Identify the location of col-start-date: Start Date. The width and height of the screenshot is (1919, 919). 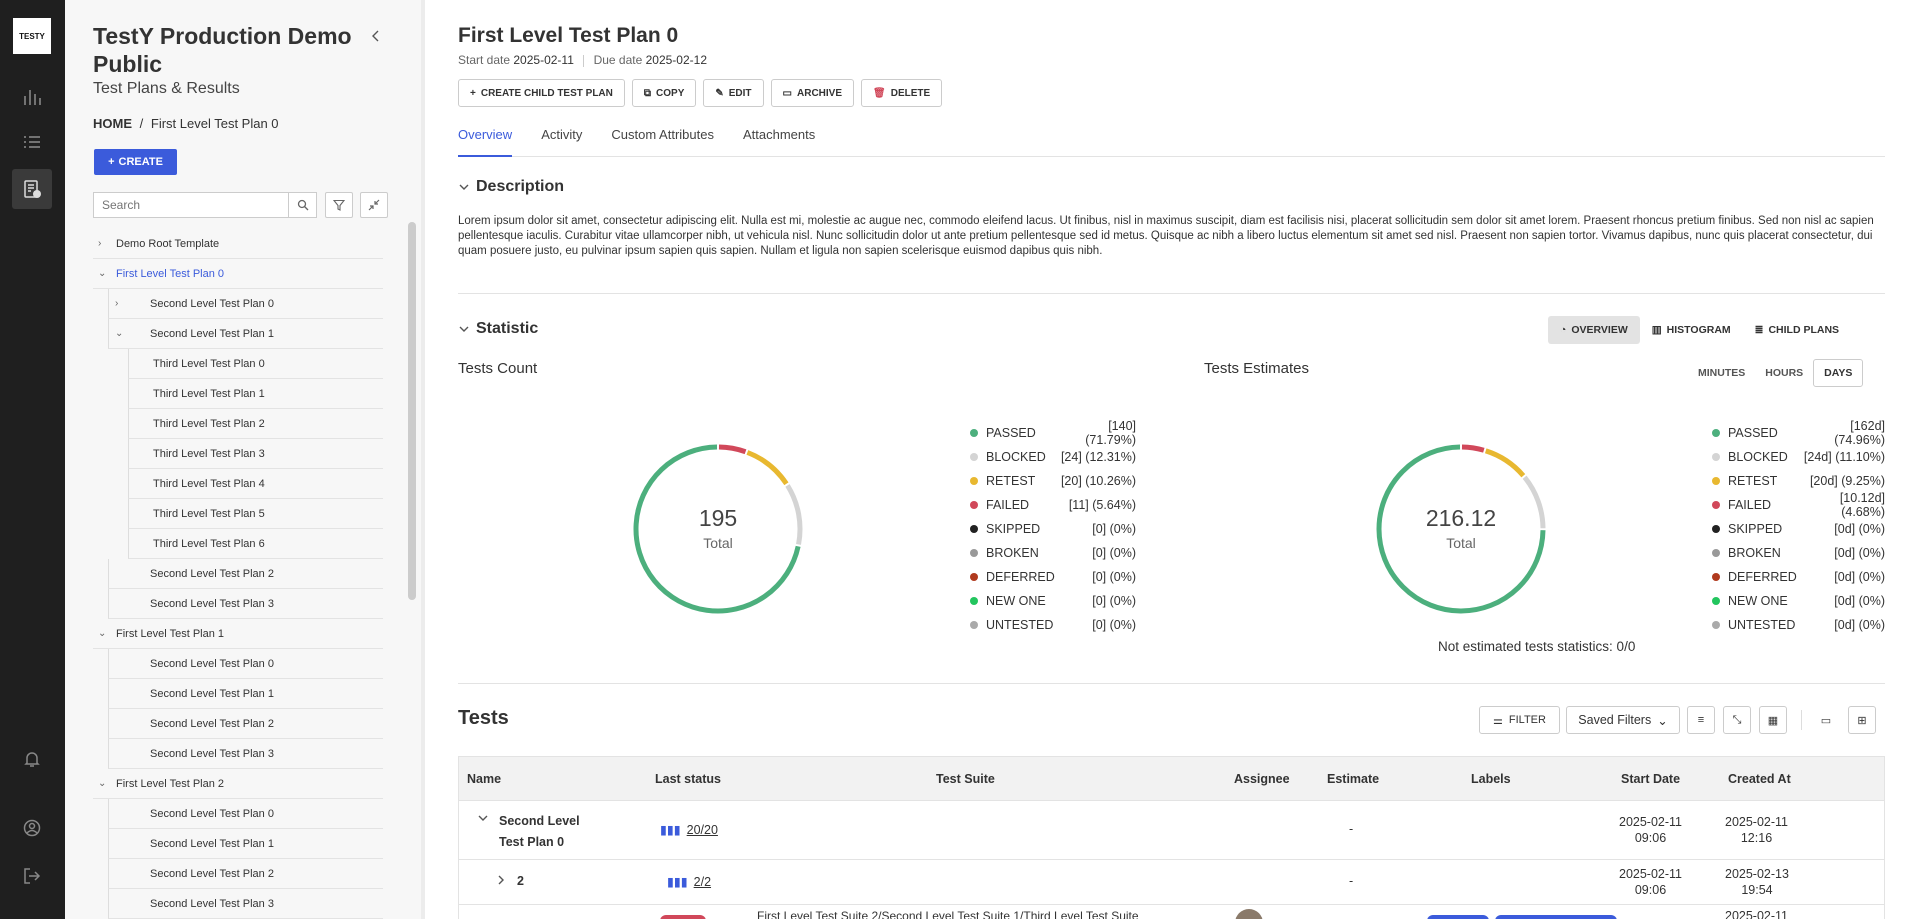
(1650, 779).